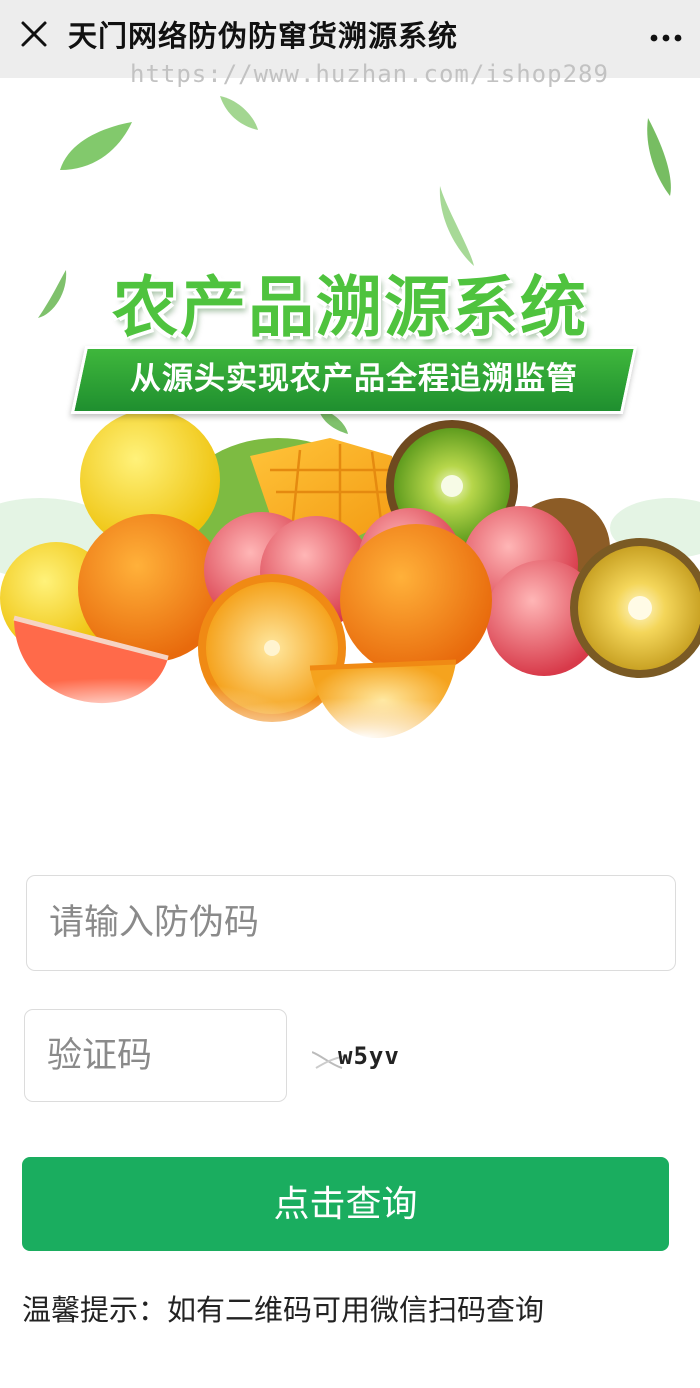 This screenshot has width=700, height=1388. Describe the element at coordinates (666, 38) in the screenshot. I see `more-dots-icon` at that location.